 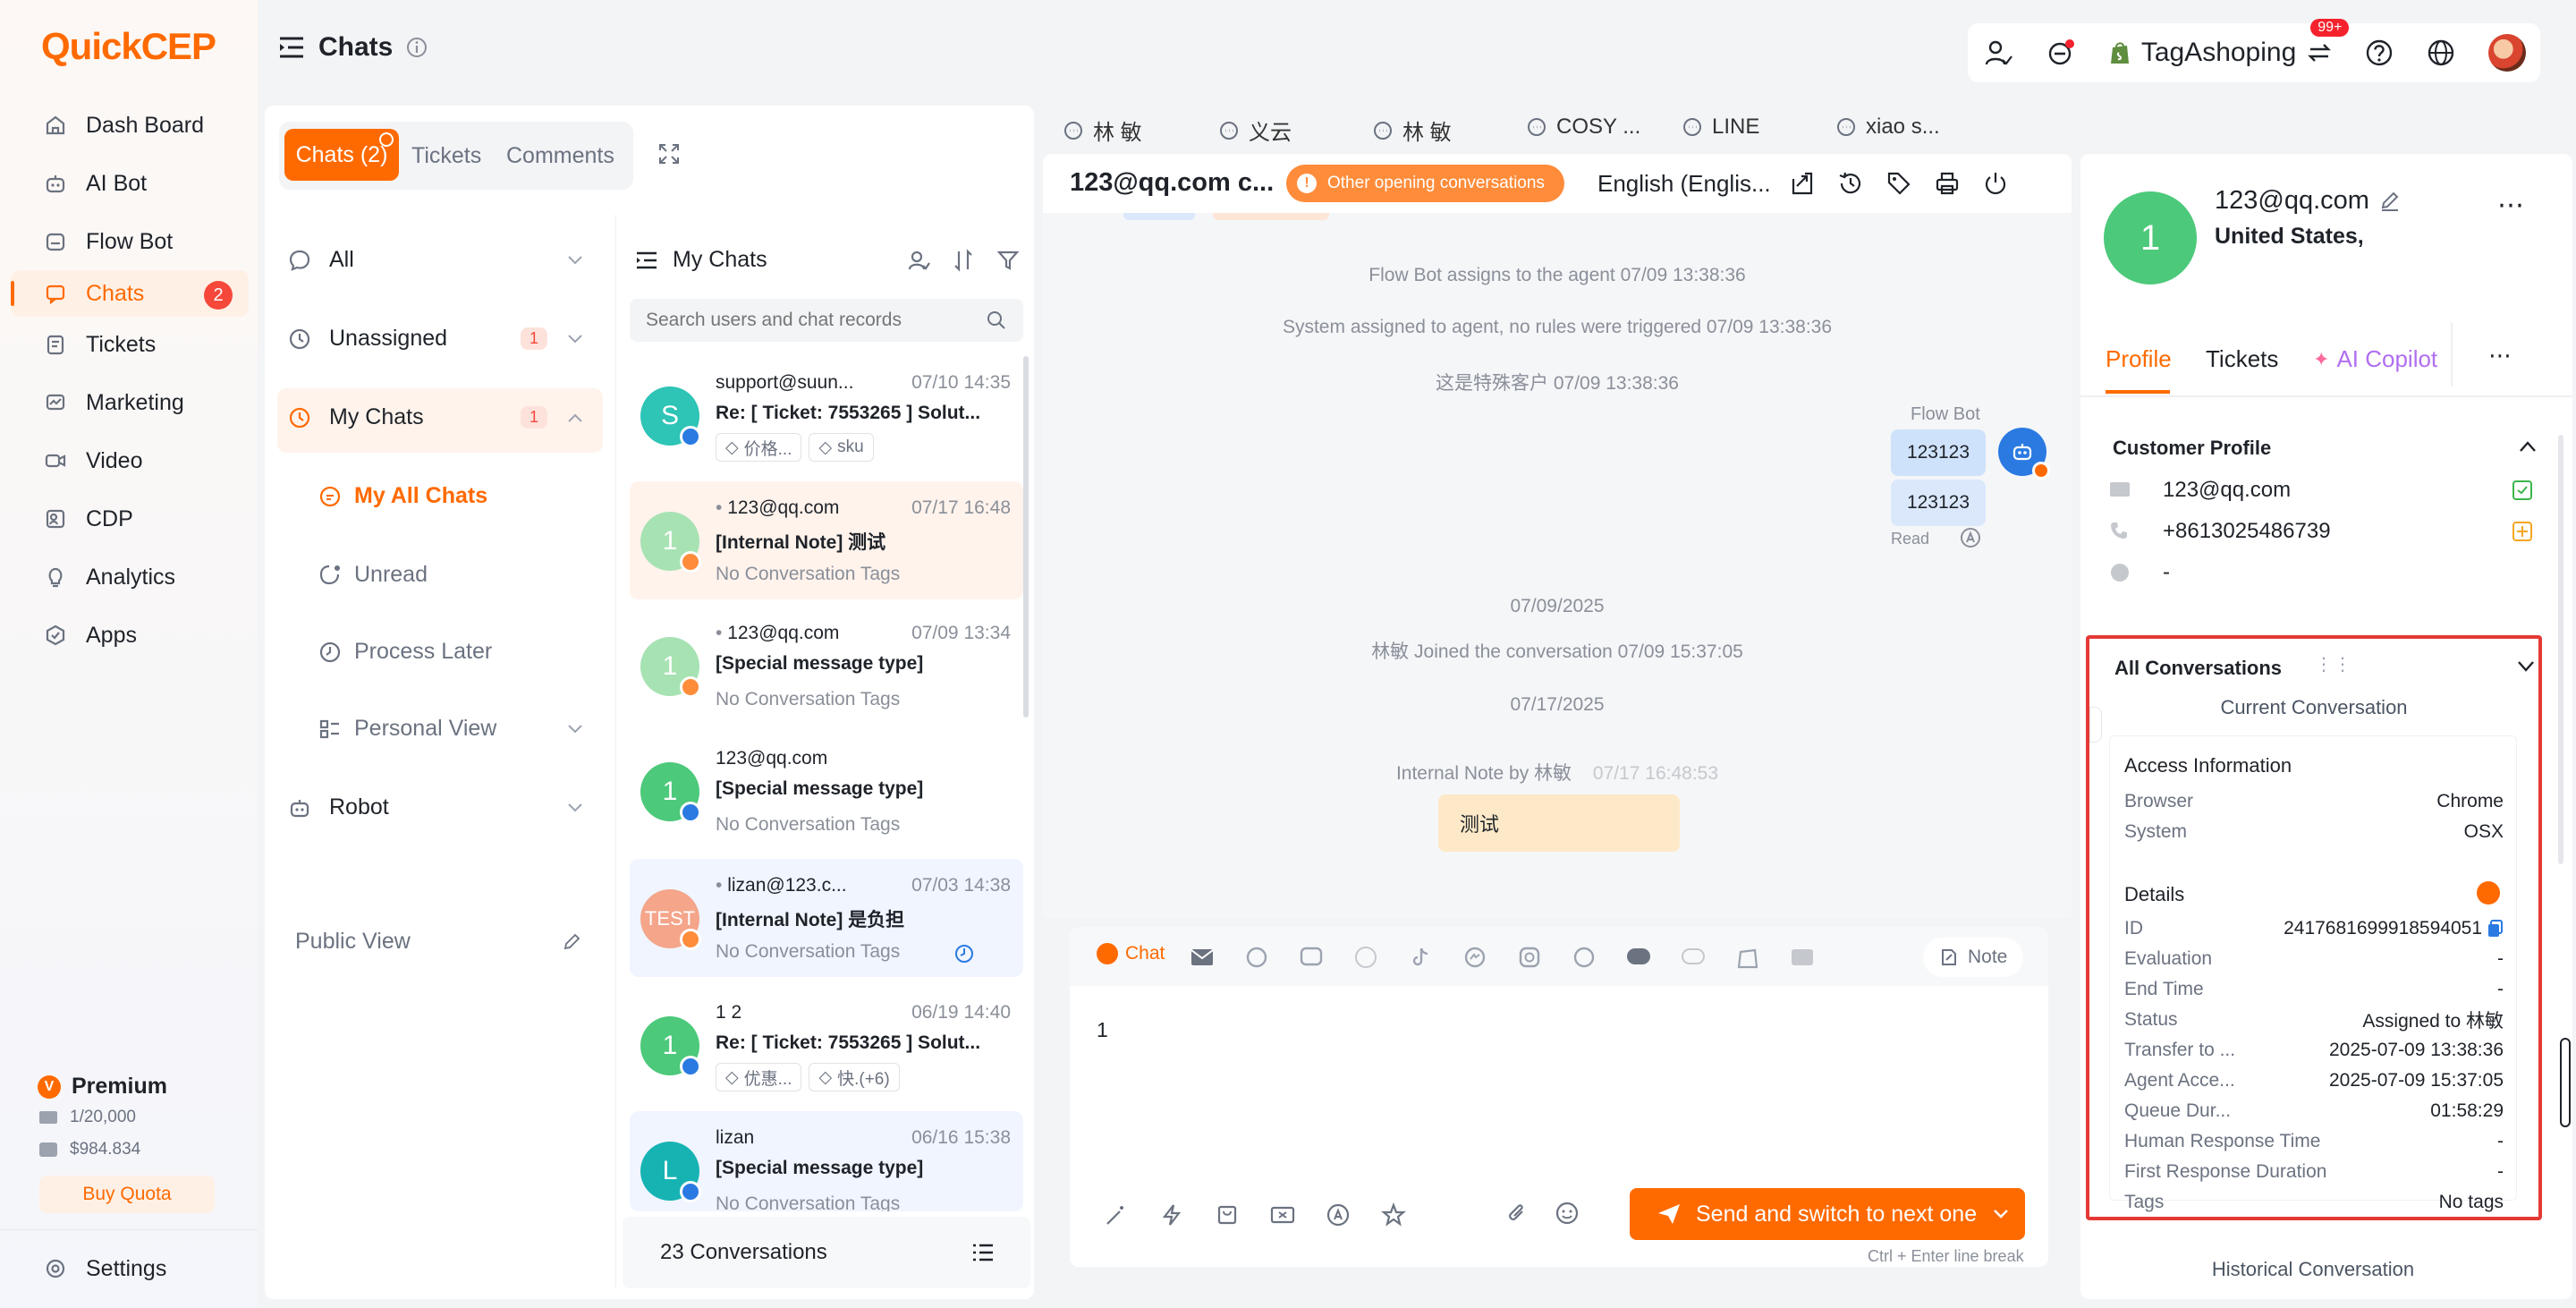 I want to click on filter-unread: Unread, so click(x=373, y=575).